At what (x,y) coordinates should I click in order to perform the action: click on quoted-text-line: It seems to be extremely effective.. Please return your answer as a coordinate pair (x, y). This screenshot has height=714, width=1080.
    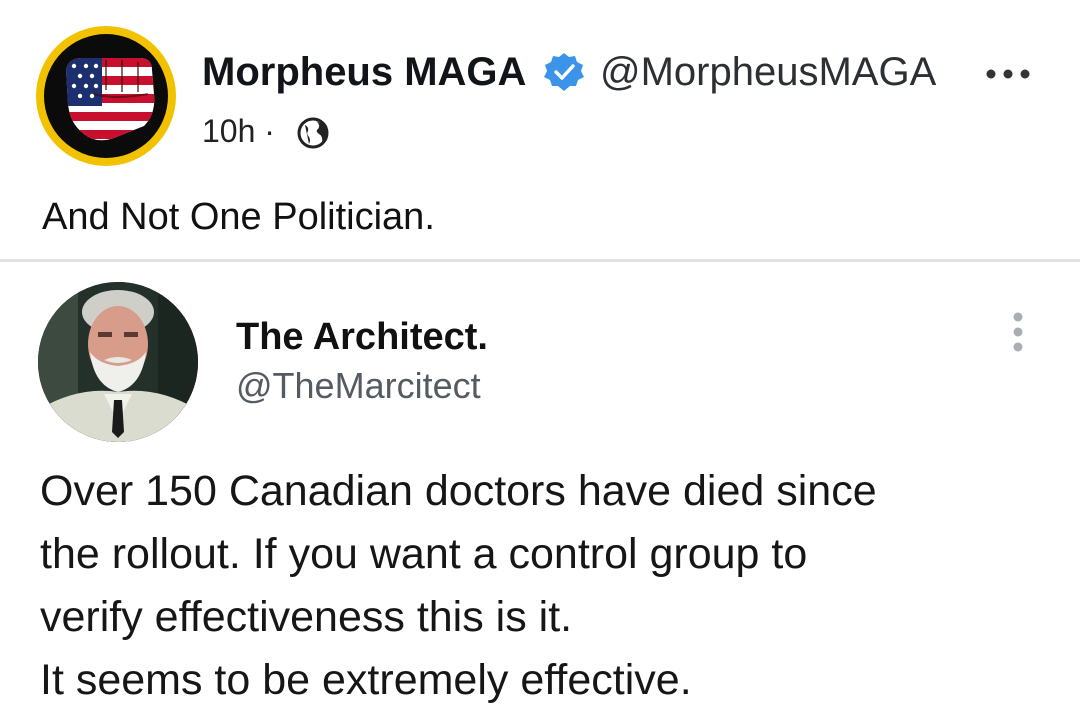
    Looking at the image, I should click on (366, 680).